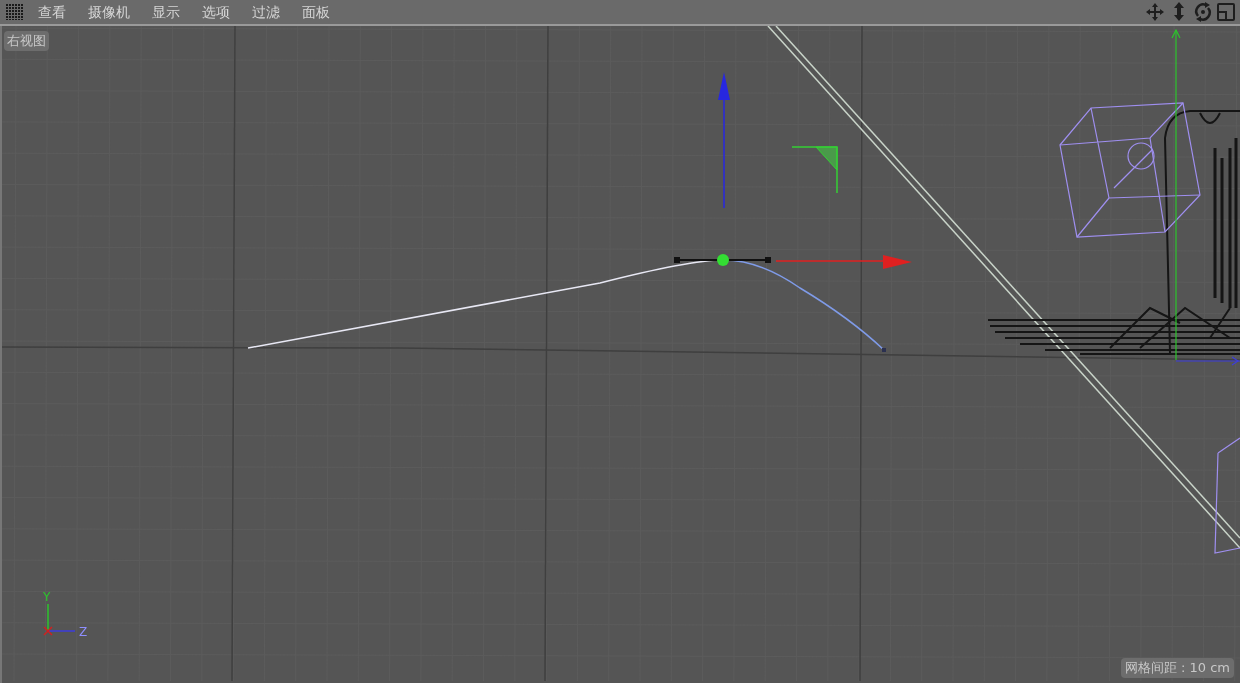  Describe the element at coordinates (216, 12) in the screenshot. I see `menu-item: 选项` at that location.